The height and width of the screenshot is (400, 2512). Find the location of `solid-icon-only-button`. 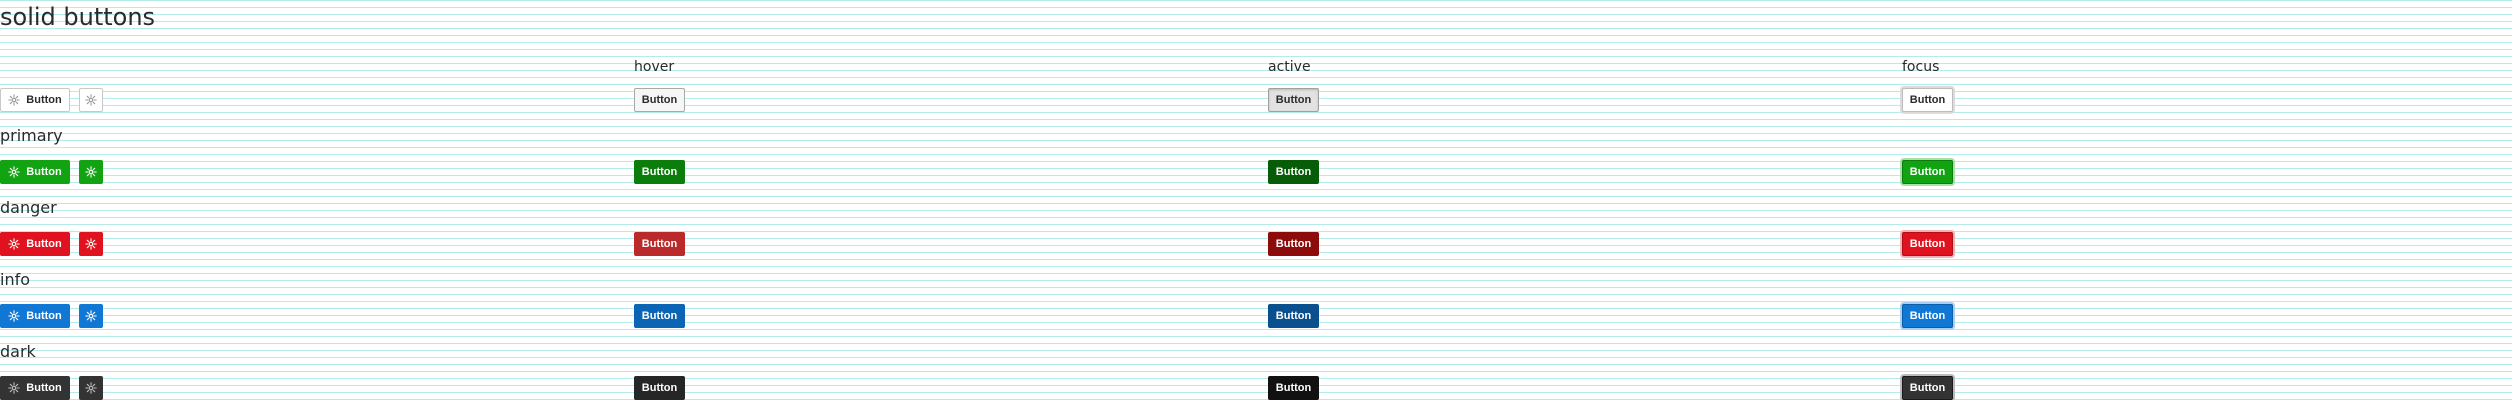

solid-icon-only-button is located at coordinates (91, 100).